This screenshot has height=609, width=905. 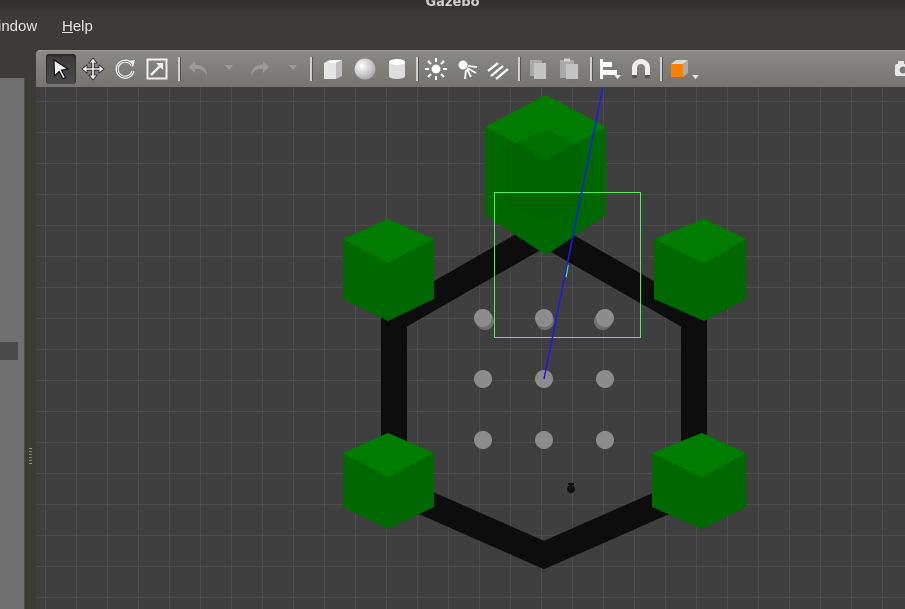 What do you see at coordinates (30, 457) in the screenshot?
I see `panel-splitter-handle` at bounding box center [30, 457].